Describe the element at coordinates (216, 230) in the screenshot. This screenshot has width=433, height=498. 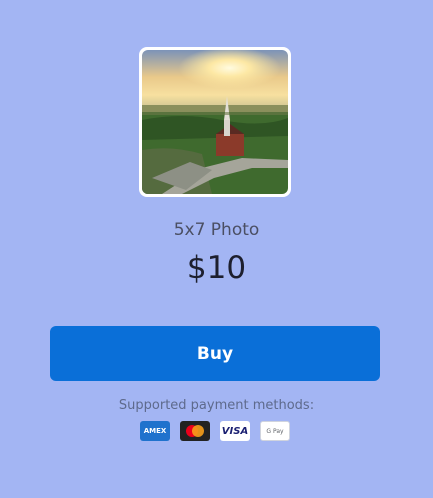
I see `product-title: 5x7 Photo` at that location.